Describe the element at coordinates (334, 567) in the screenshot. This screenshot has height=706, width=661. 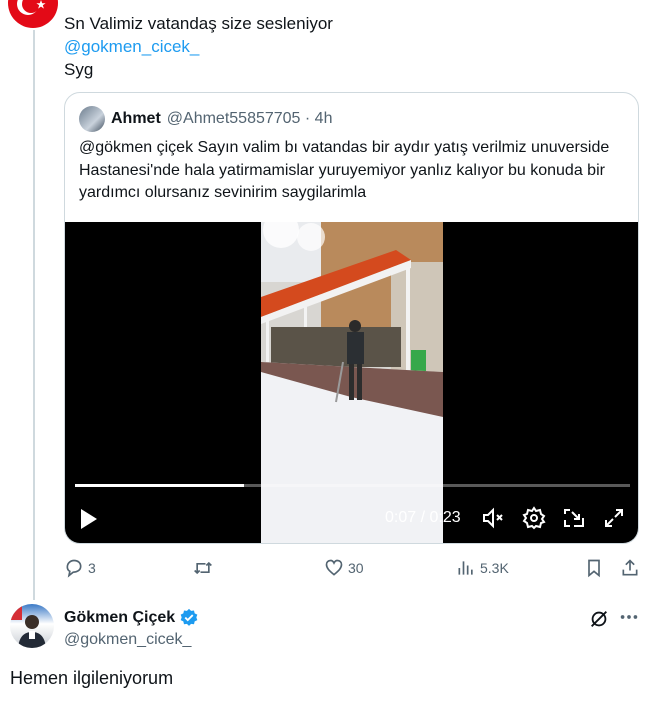
I see `heart-icon` at that location.